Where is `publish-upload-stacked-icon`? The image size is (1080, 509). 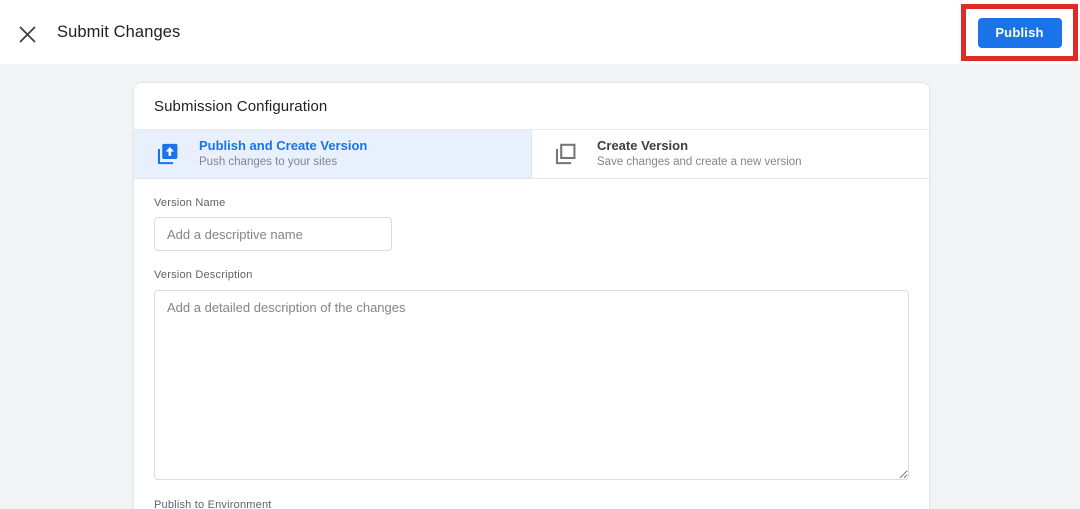 publish-upload-stacked-icon is located at coordinates (167, 154).